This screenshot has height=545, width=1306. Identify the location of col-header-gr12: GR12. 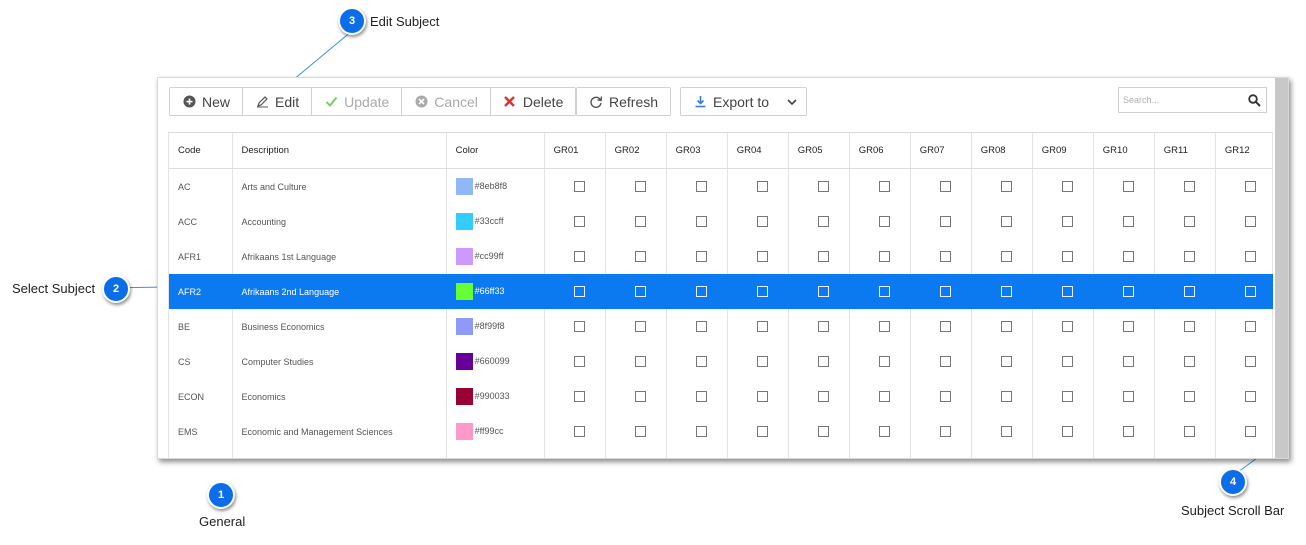
(1244, 151).